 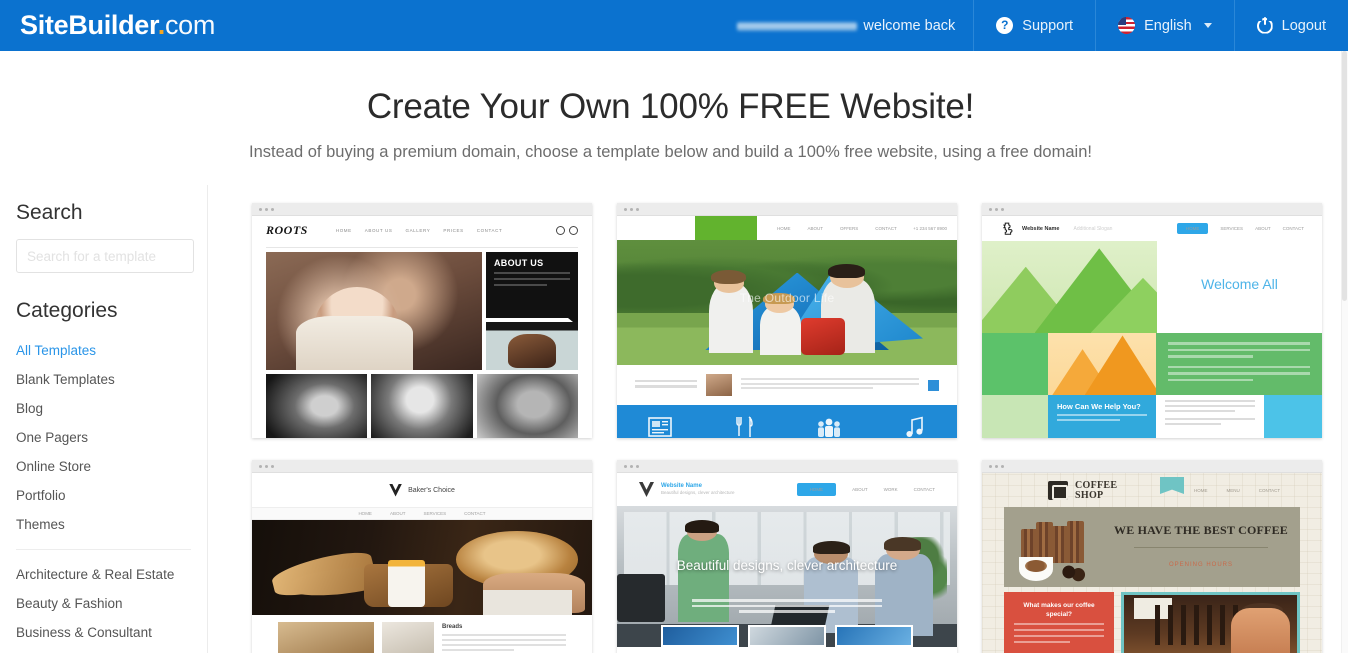 I want to click on question-circle-icon: ?, so click(x=1005, y=25).